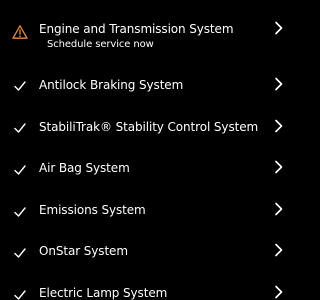 The width and height of the screenshot is (320, 300). What do you see at coordinates (100, 44) in the screenshot?
I see `list-item-subtitle: Schedule service now` at bounding box center [100, 44].